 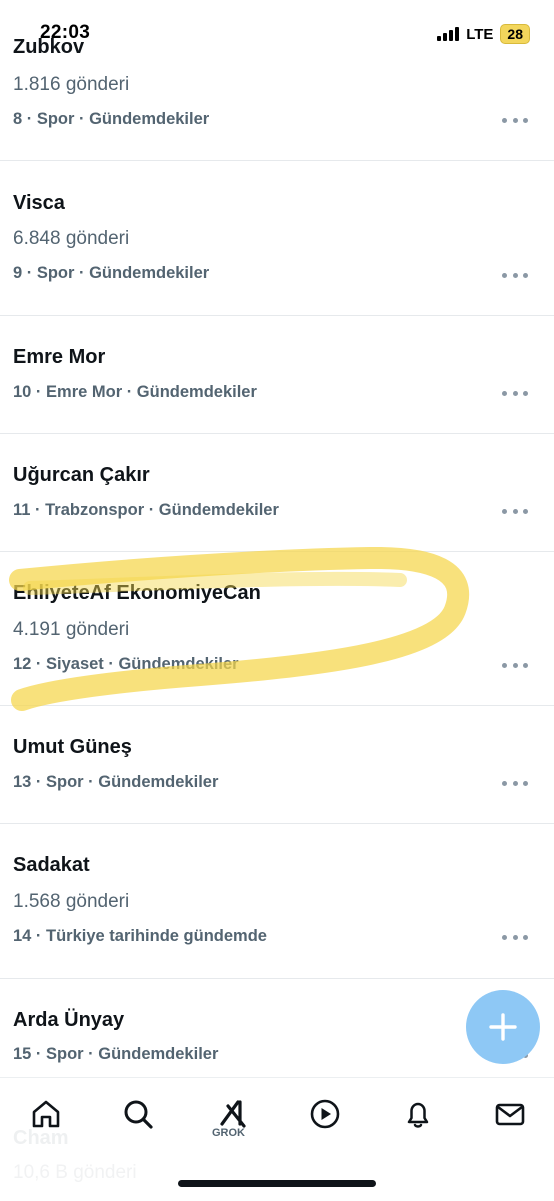 I want to click on status-bar: 22:03 LTE 28, so click(x=277, y=35).